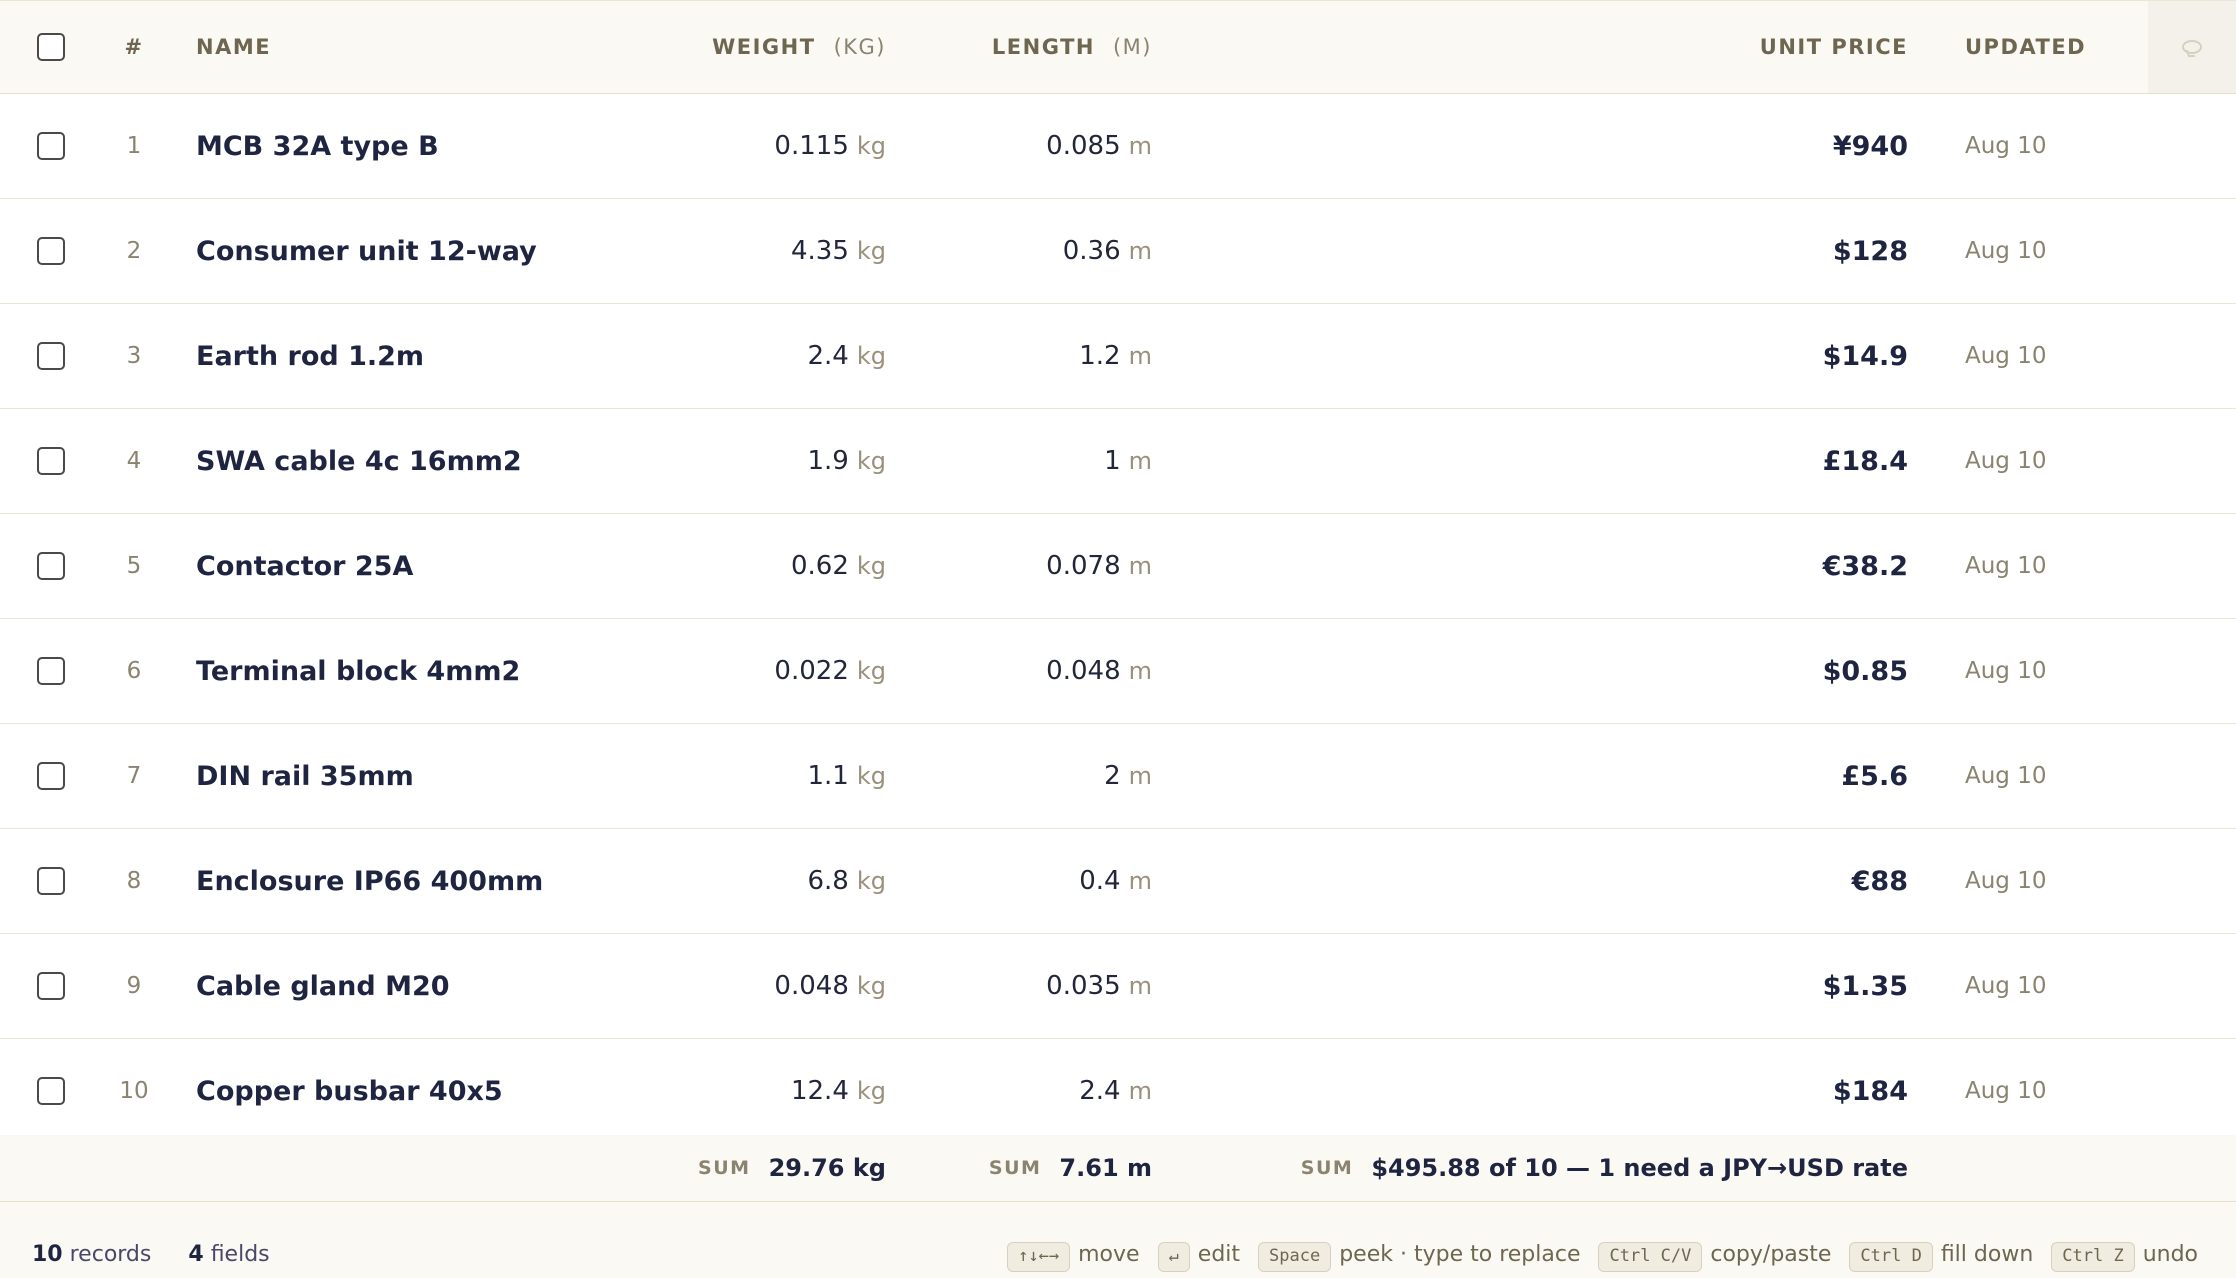 Image resolution: width=2236 pixels, height=1278 pixels. I want to click on weight-cell: 12.4 kg, so click(838, 1091).